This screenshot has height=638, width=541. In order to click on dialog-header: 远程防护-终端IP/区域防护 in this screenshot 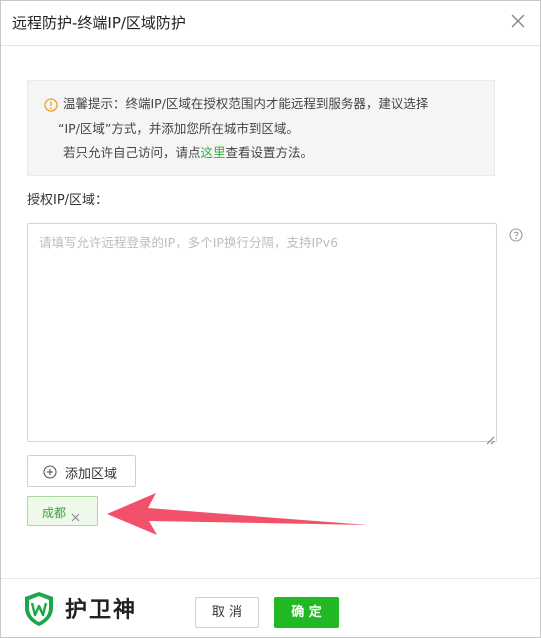, I will do `click(270, 23)`.